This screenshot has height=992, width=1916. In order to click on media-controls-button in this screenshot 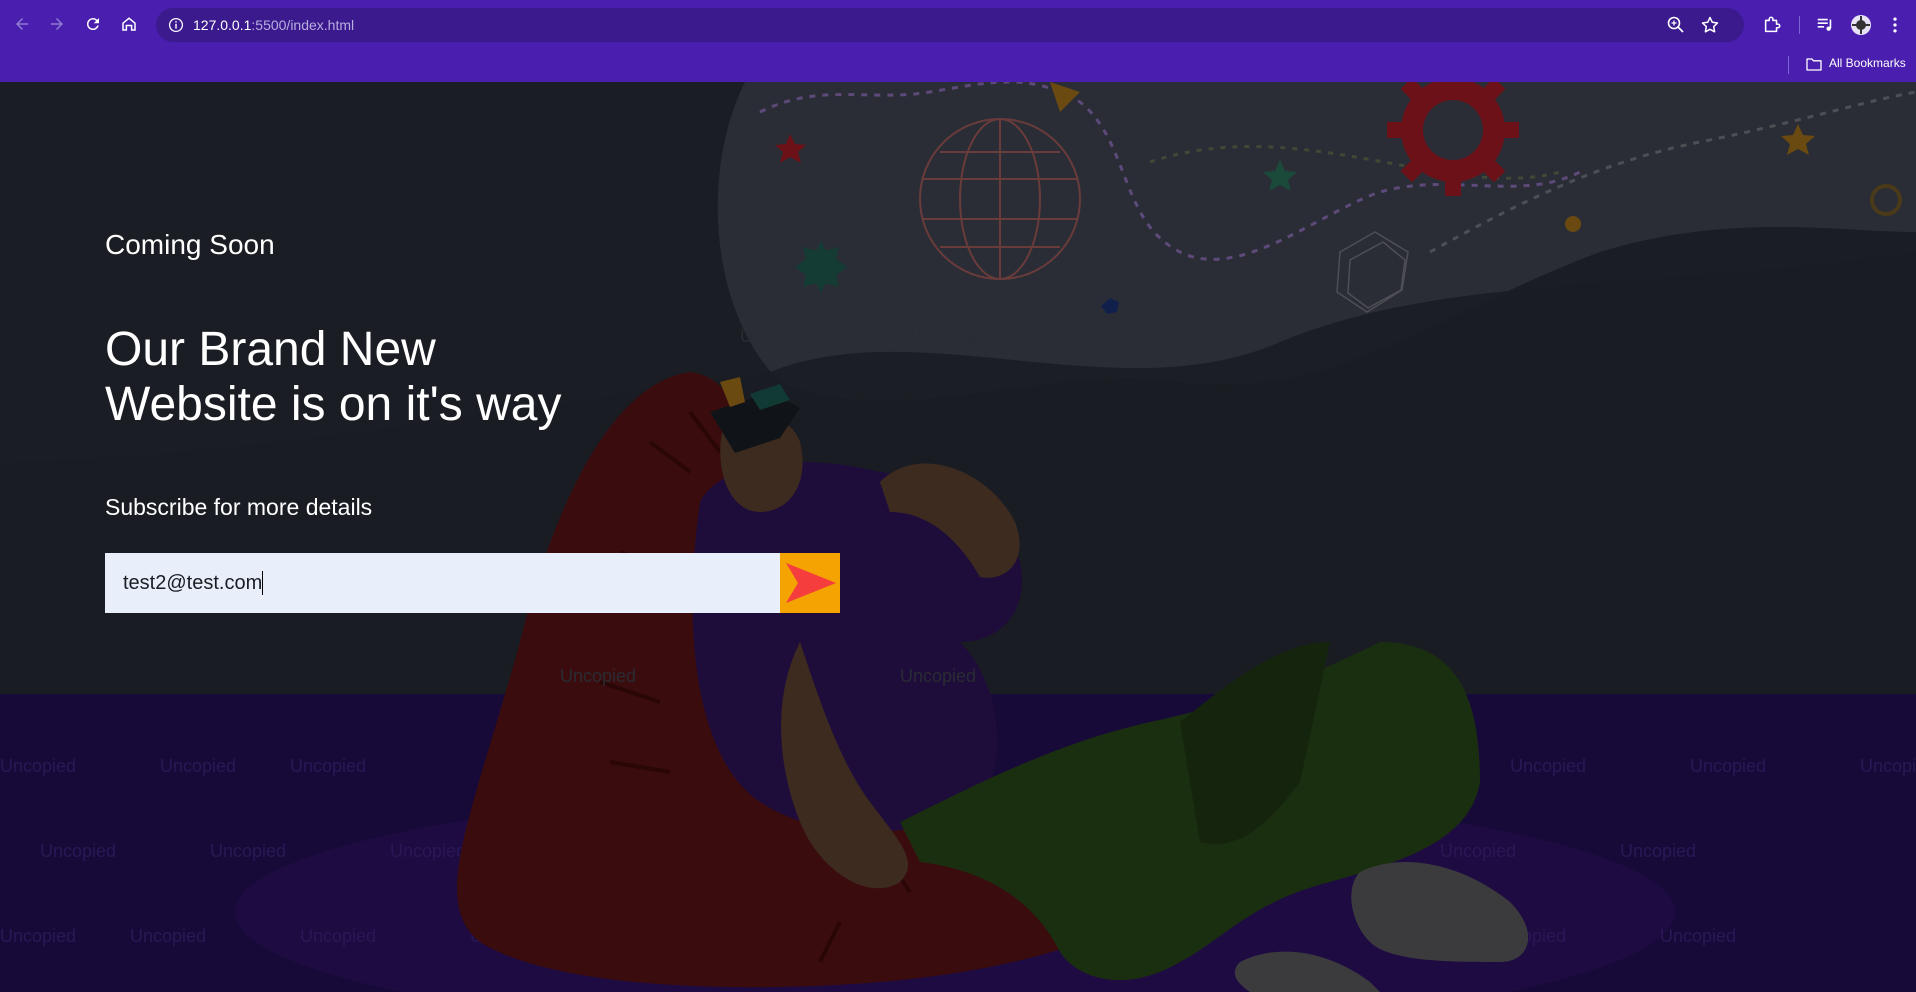, I will do `click(1825, 25)`.